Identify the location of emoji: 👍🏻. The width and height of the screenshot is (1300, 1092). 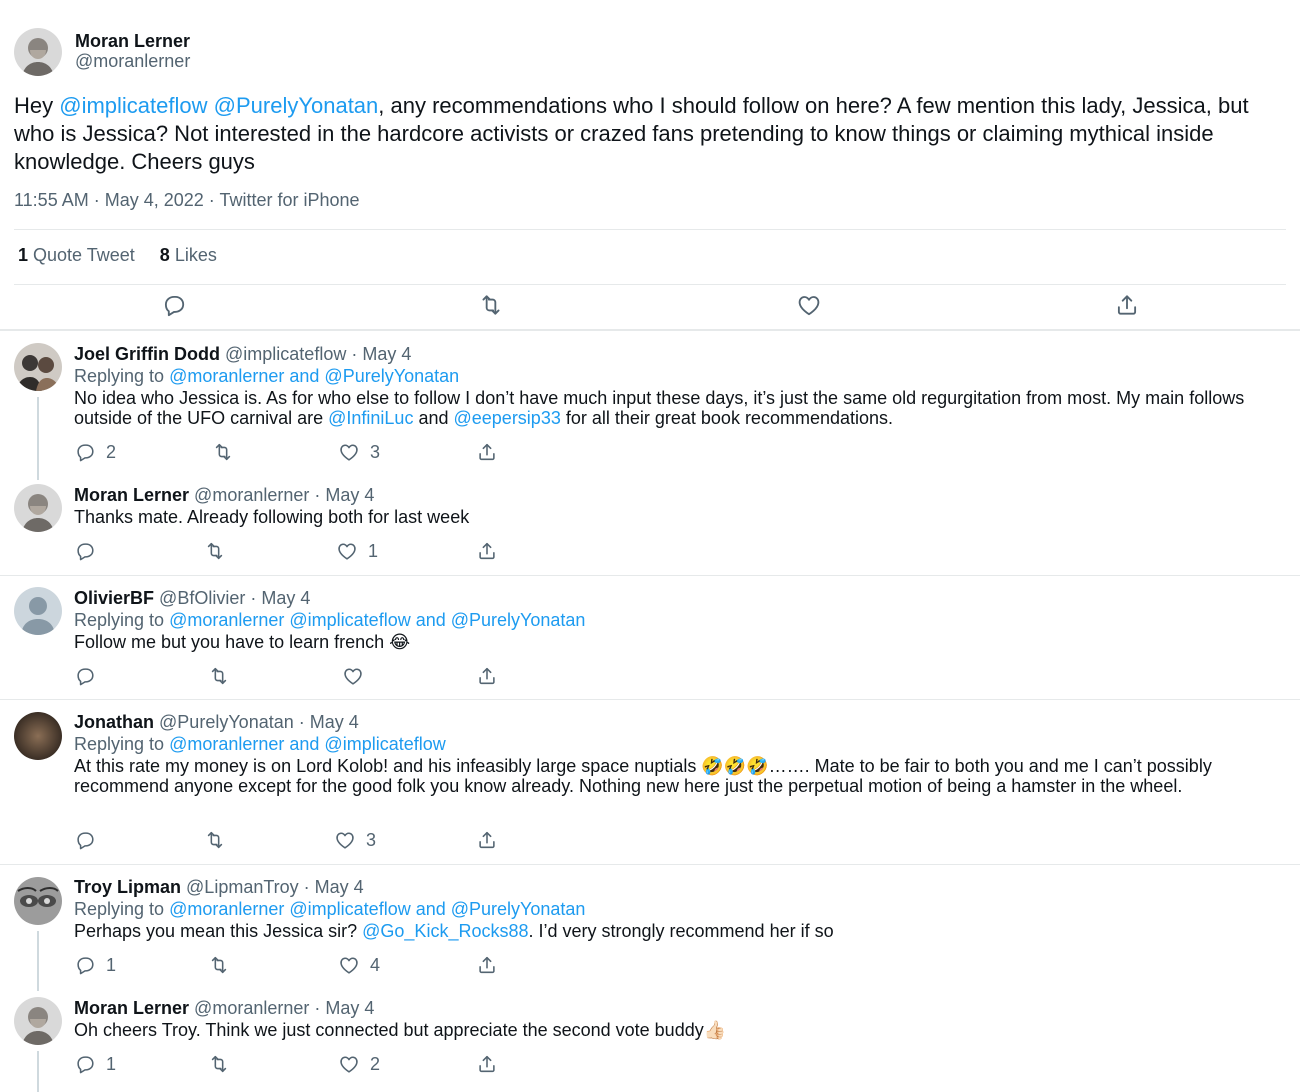
(715, 1030).